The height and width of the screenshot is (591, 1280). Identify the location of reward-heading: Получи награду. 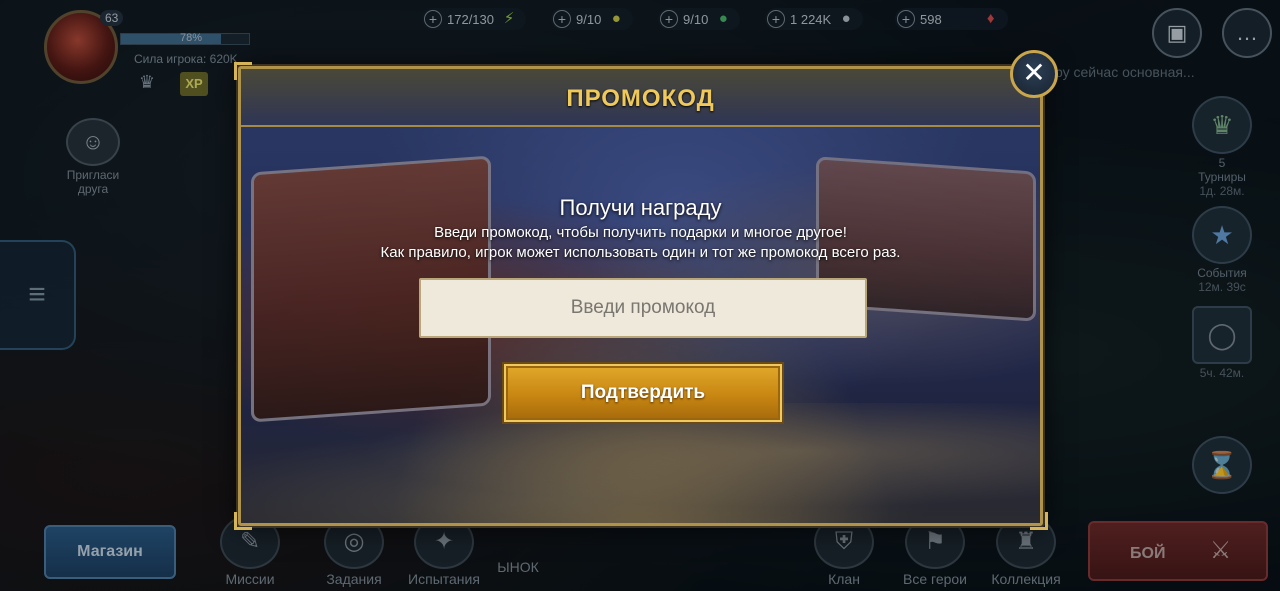
(640, 207).